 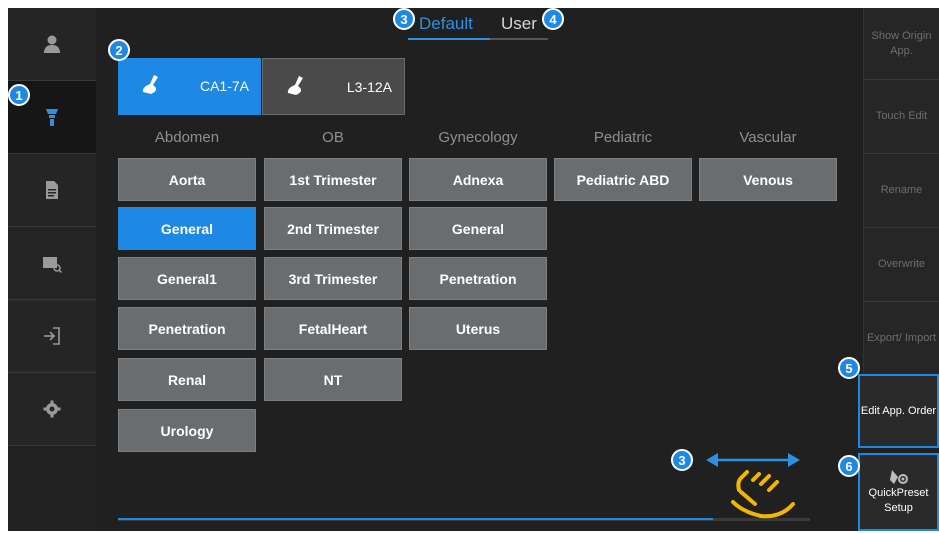 I want to click on preset-aorta: Aorta, so click(x=187, y=179).